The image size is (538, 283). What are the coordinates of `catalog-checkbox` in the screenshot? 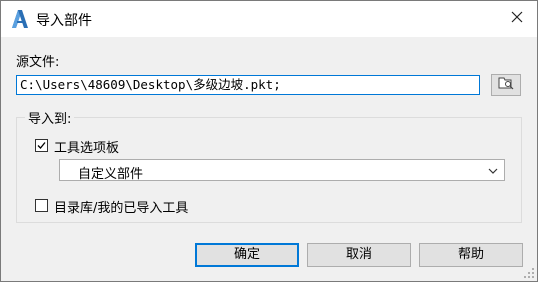 It's located at (41, 205).